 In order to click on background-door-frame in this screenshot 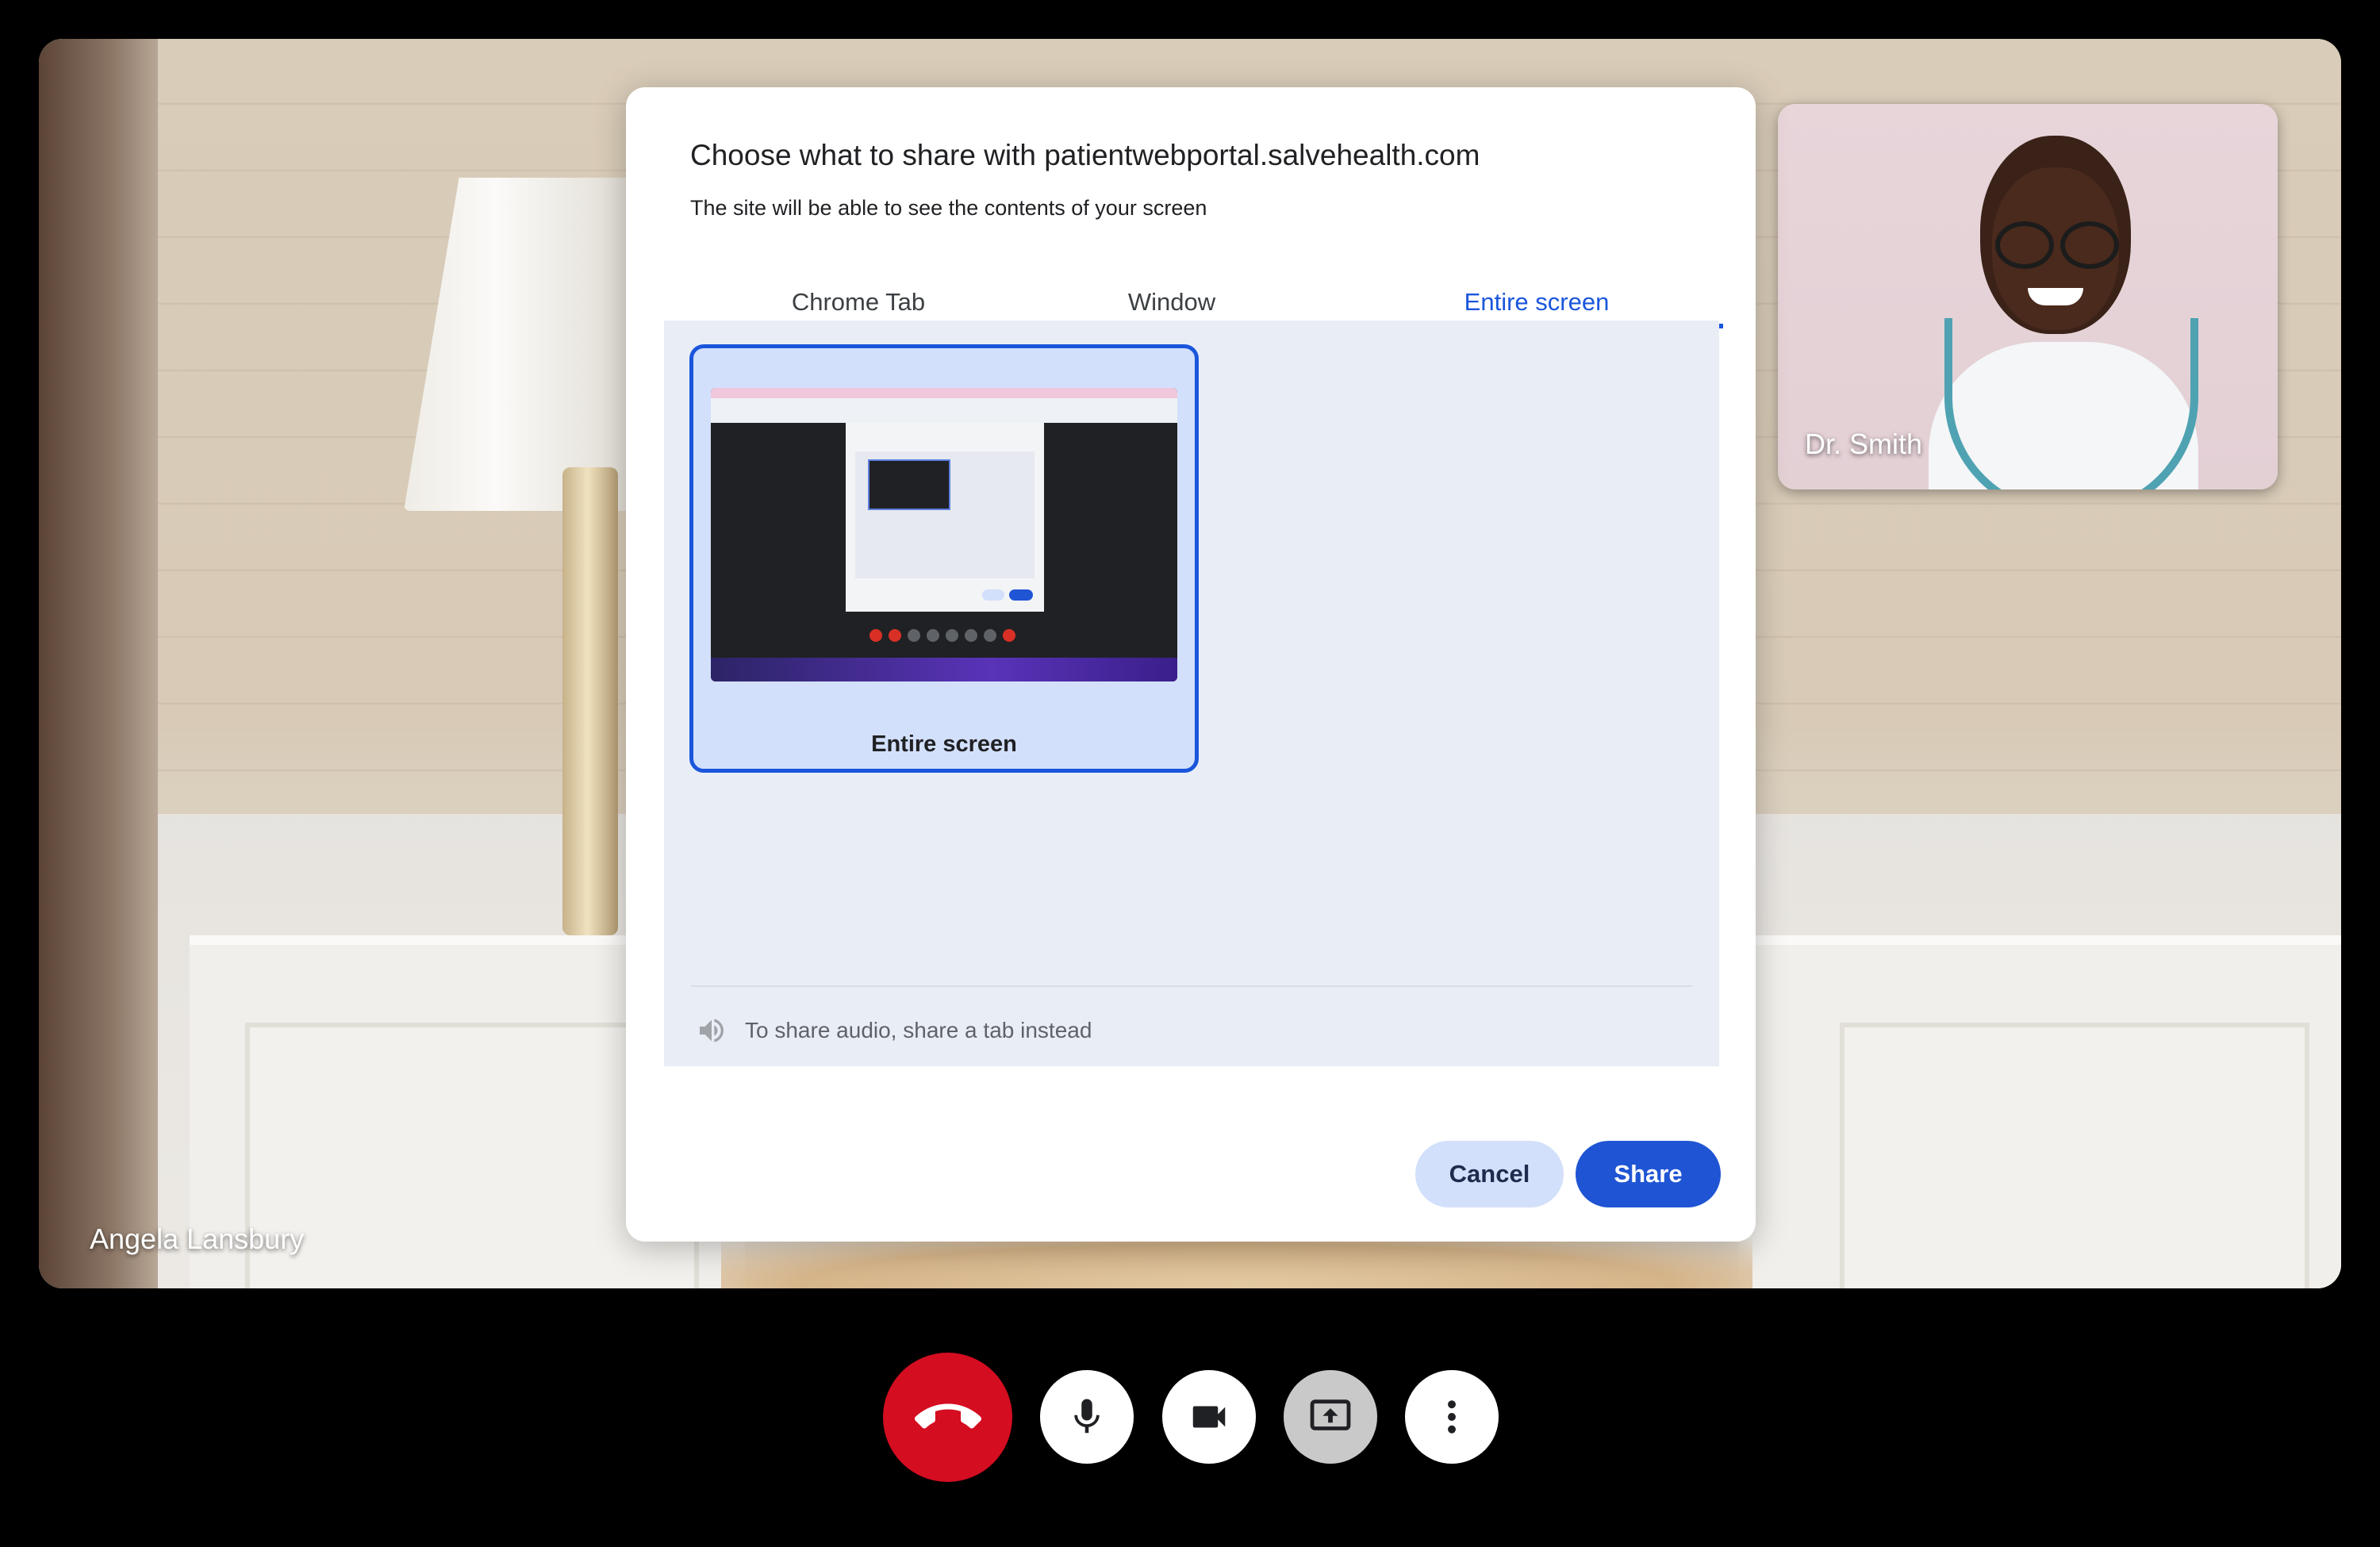, I will do `click(98, 663)`.